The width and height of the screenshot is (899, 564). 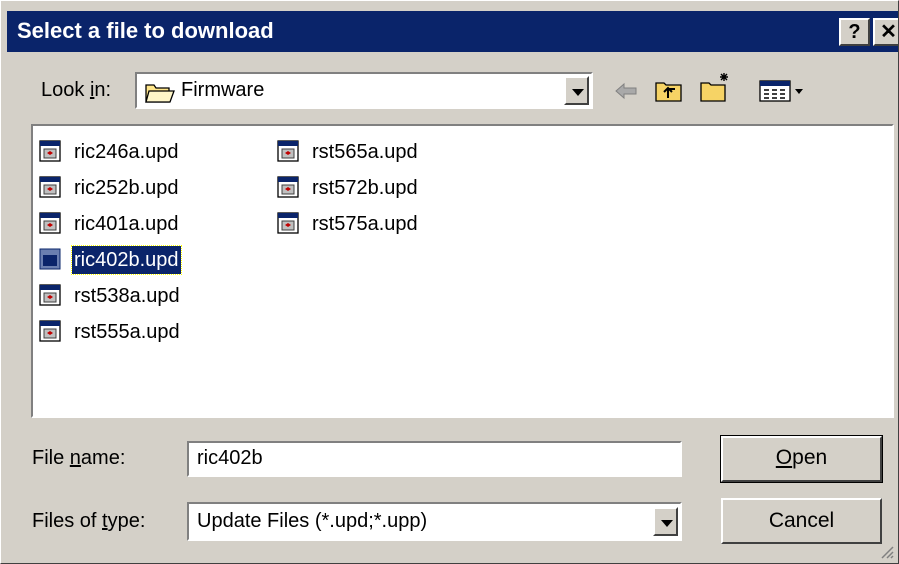 I want to click on file-name-value: ric402b, so click(x=230, y=458).